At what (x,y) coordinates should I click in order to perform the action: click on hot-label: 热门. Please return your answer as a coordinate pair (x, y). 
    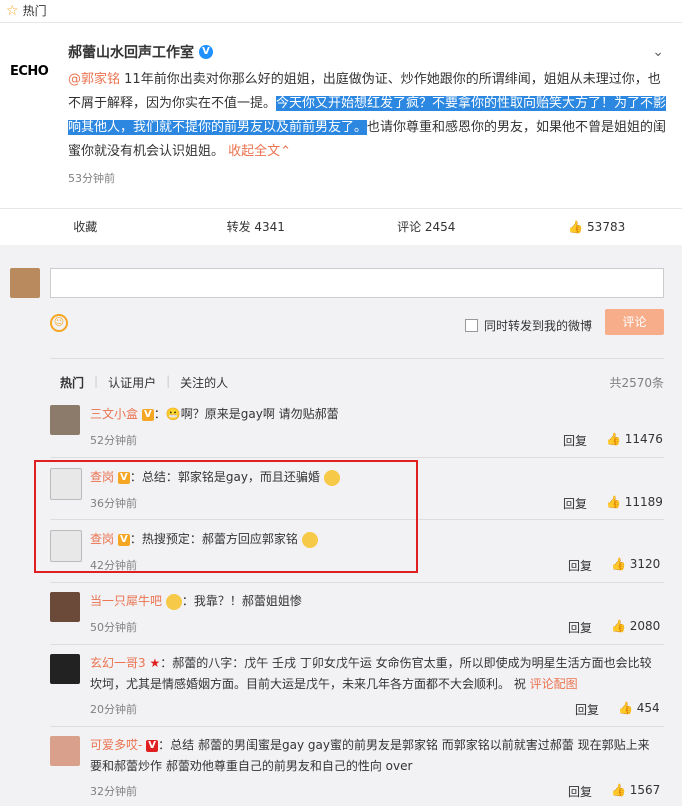
    Looking at the image, I should click on (34, 11).